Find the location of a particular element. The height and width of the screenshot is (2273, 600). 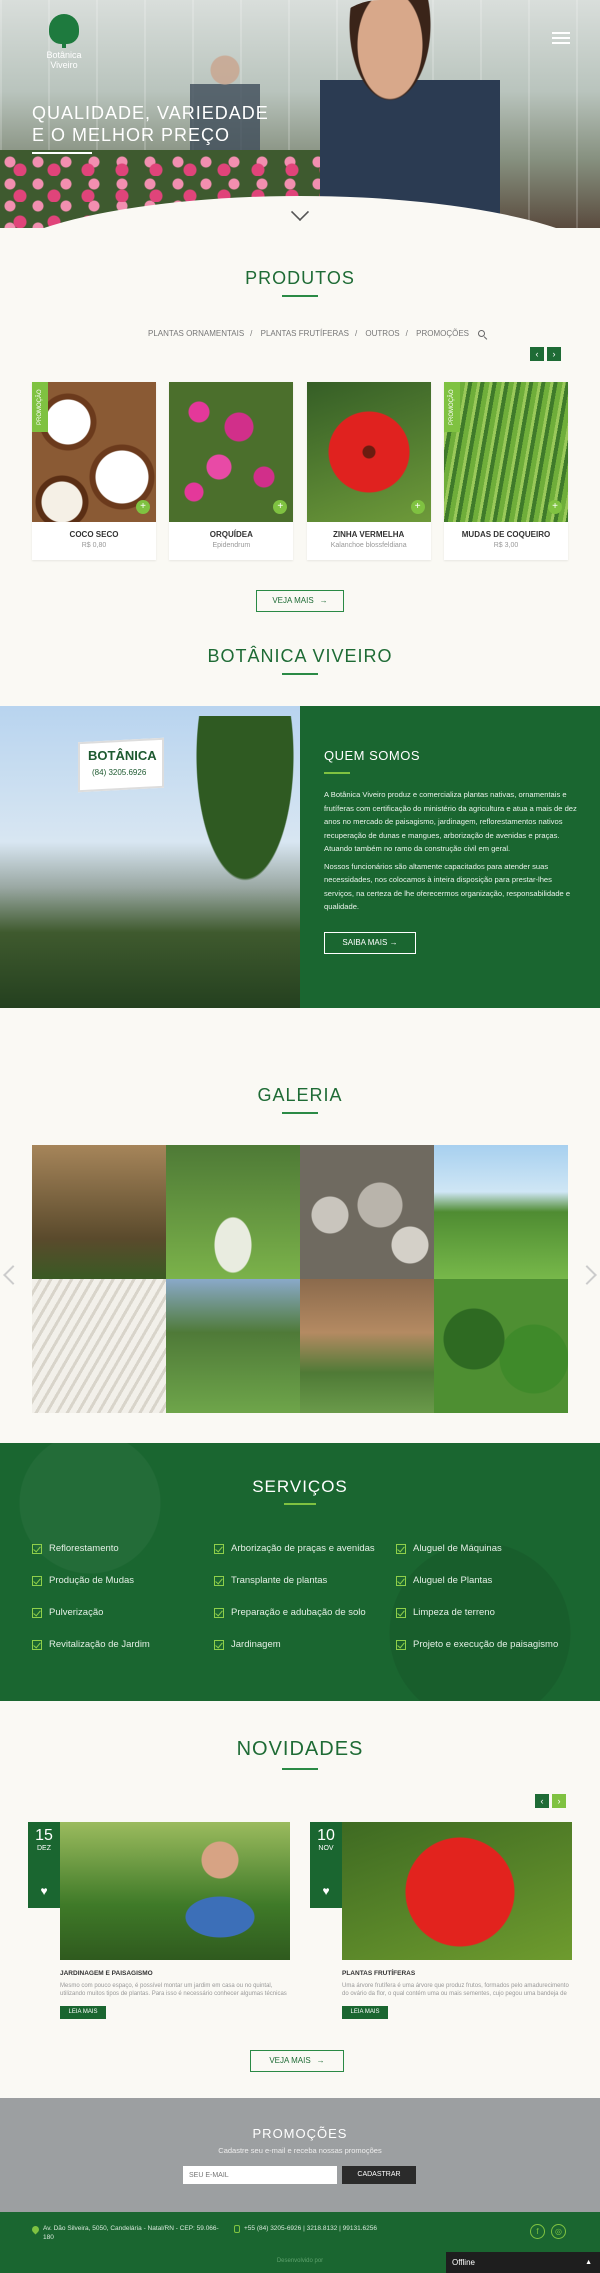

gallery-next-chevron-icon is located at coordinates (587, 1275).